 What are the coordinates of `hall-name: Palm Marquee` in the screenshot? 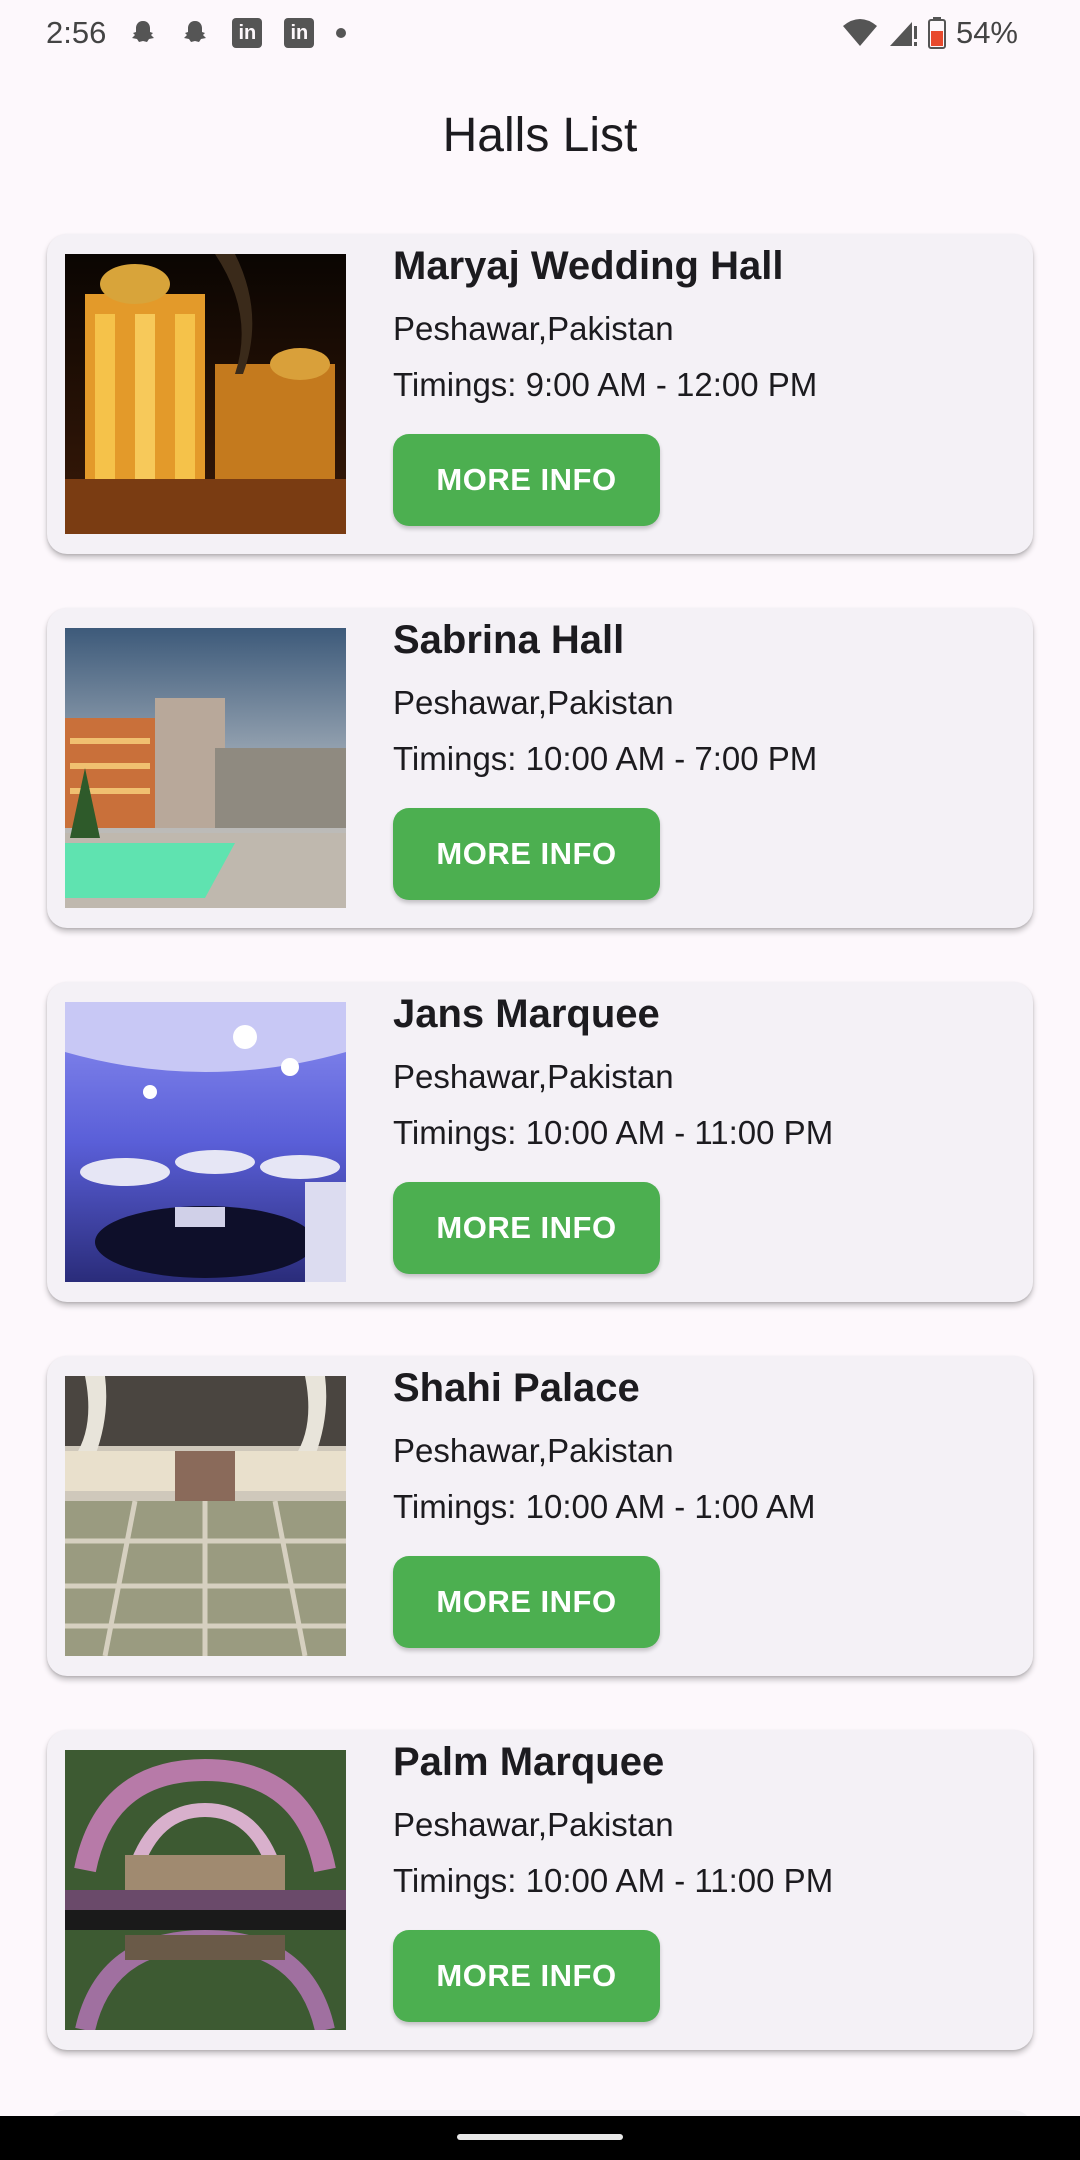 It's located at (529, 1762).